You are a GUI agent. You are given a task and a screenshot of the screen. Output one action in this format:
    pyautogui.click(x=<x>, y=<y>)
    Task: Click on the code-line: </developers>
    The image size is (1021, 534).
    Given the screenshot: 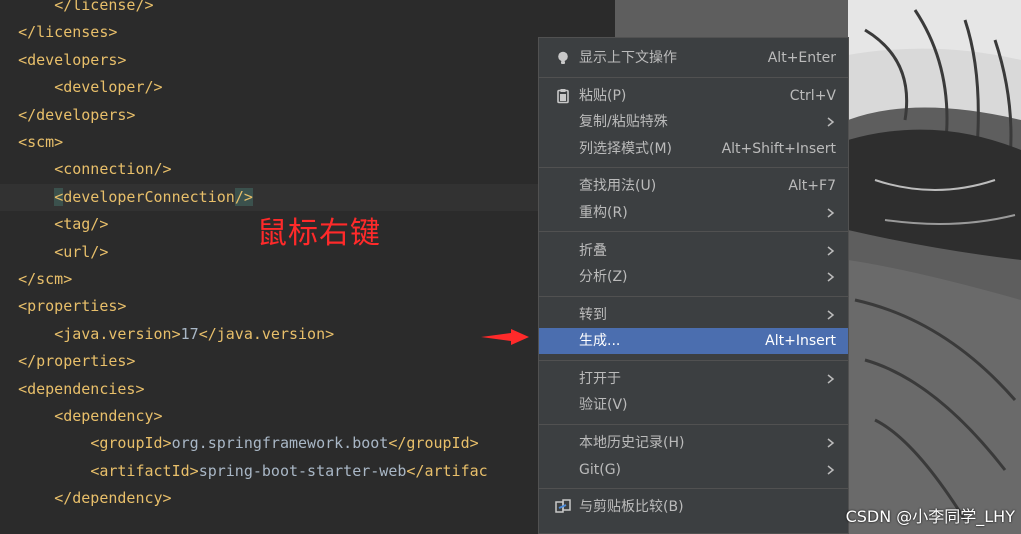 What is the action you would take?
    pyautogui.click(x=307, y=115)
    